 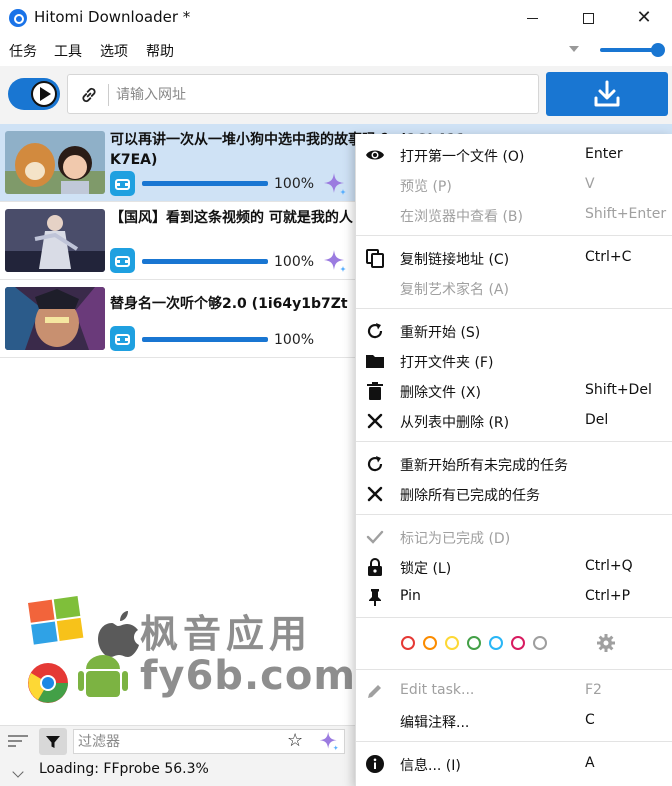 I want to click on ctx-shortcut: C, so click(x=590, y=720).